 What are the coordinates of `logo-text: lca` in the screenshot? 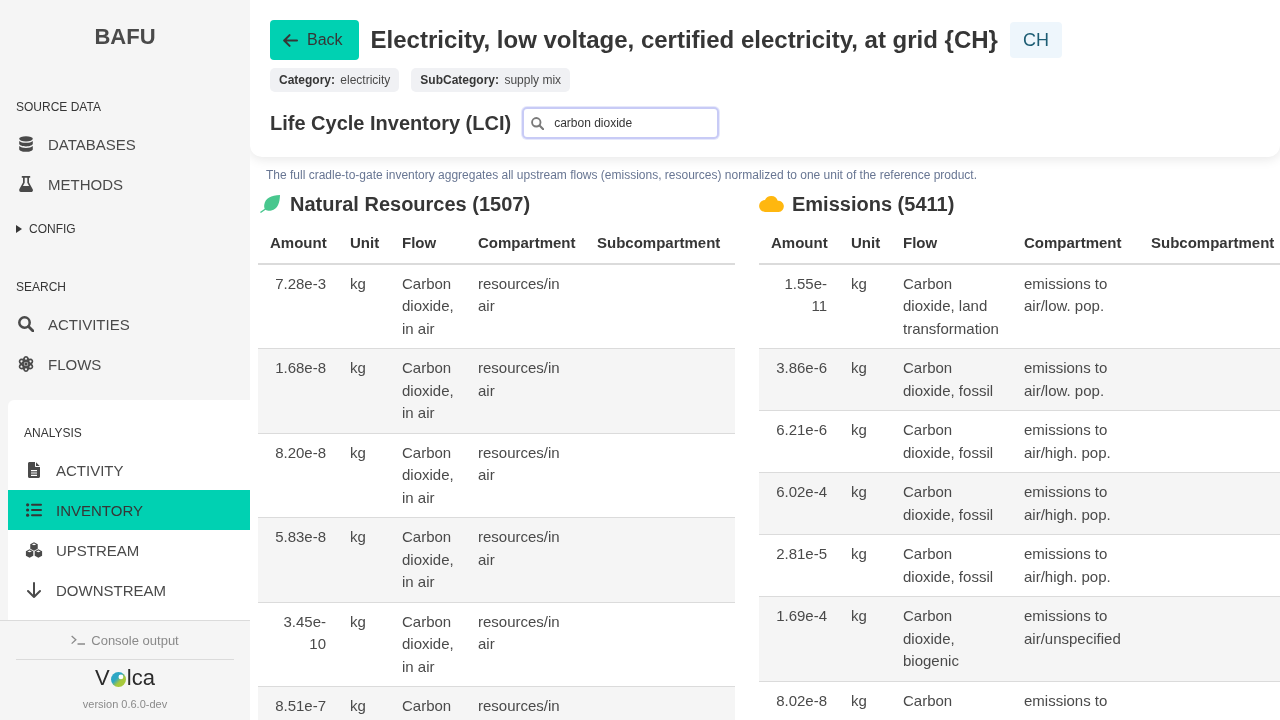 It's located at (140, 678).